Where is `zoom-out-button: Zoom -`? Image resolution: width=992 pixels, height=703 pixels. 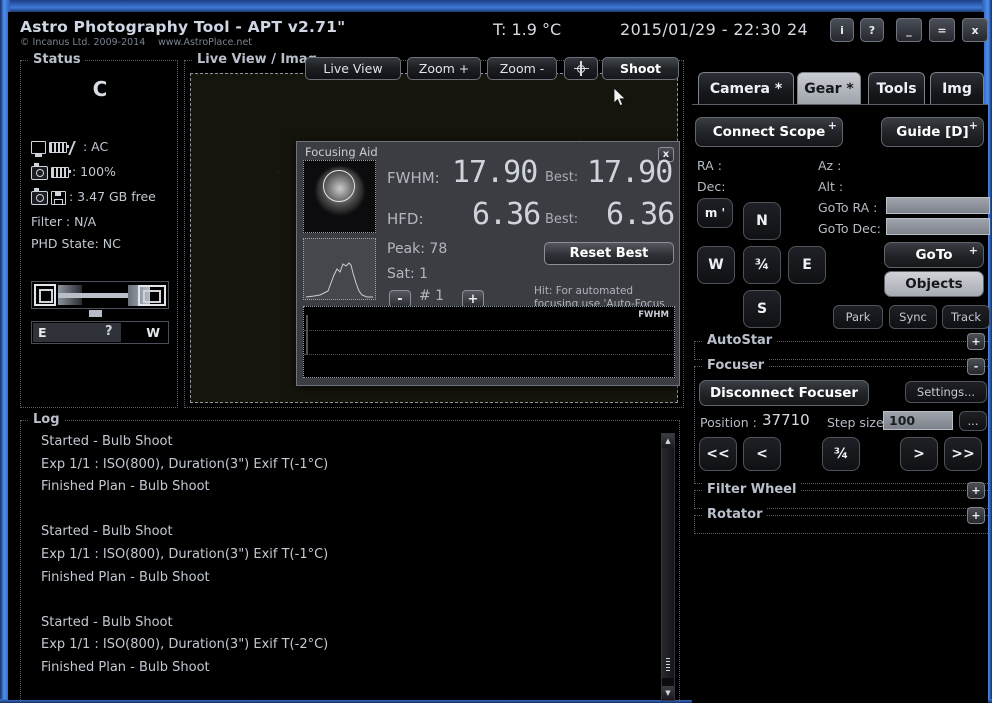
zoom-out-button: Zoom - is located at coordinates (522, 68).